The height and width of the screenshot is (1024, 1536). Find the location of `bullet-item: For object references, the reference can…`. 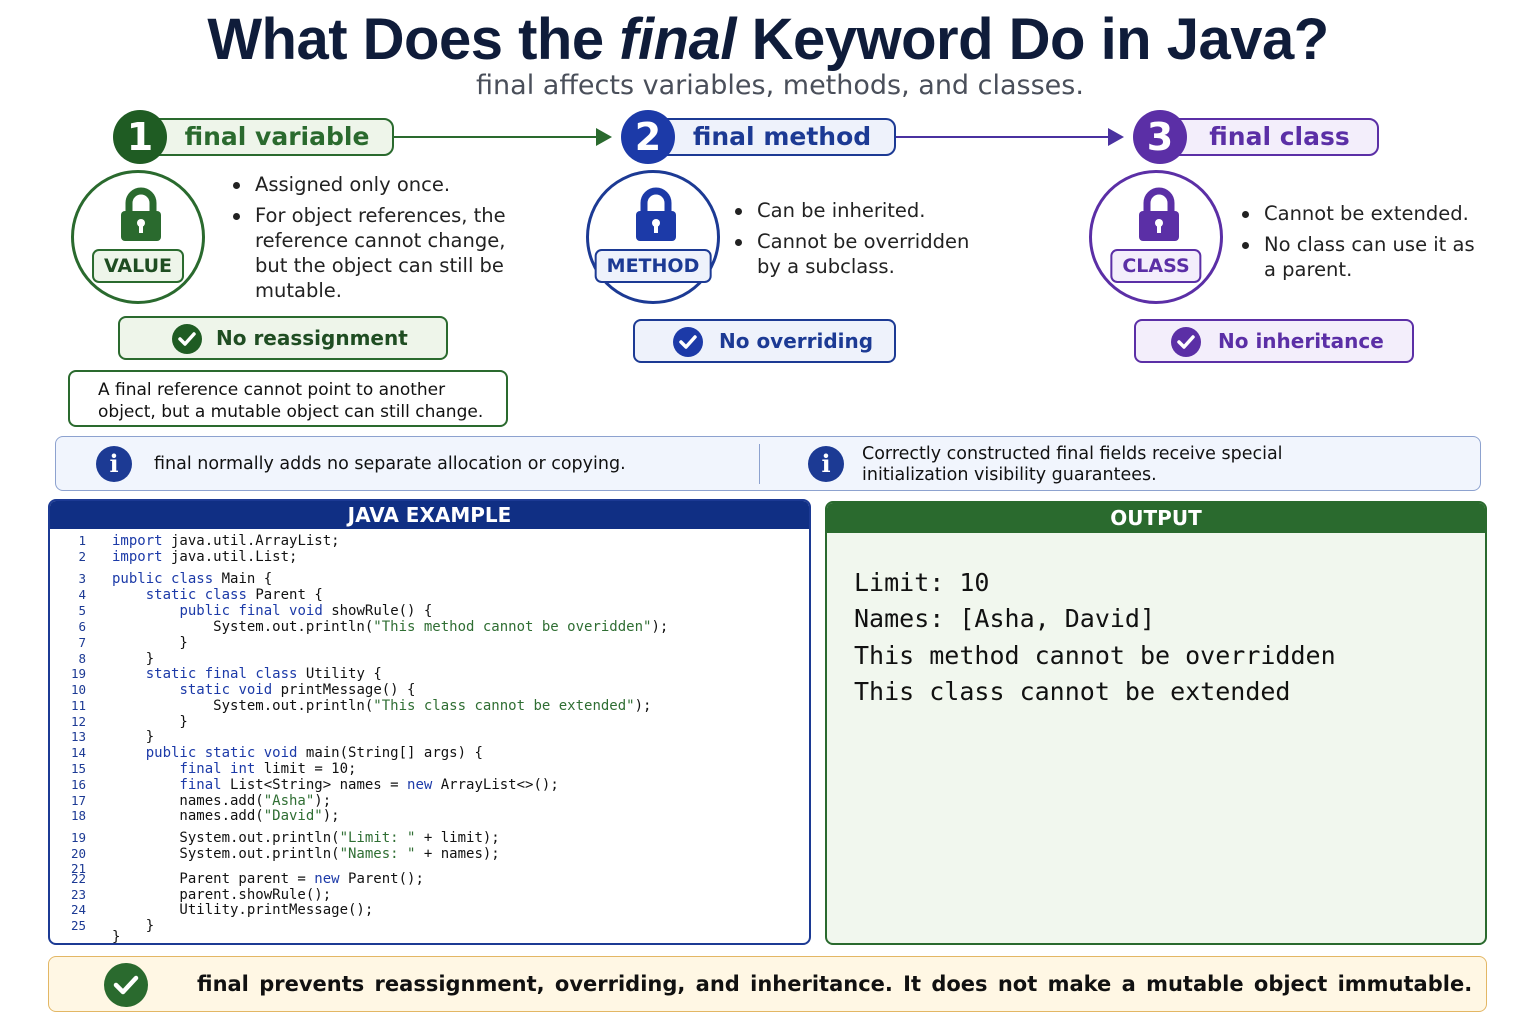

bullet-item: For object references, the reference can… is located at coordinates (371, 253).